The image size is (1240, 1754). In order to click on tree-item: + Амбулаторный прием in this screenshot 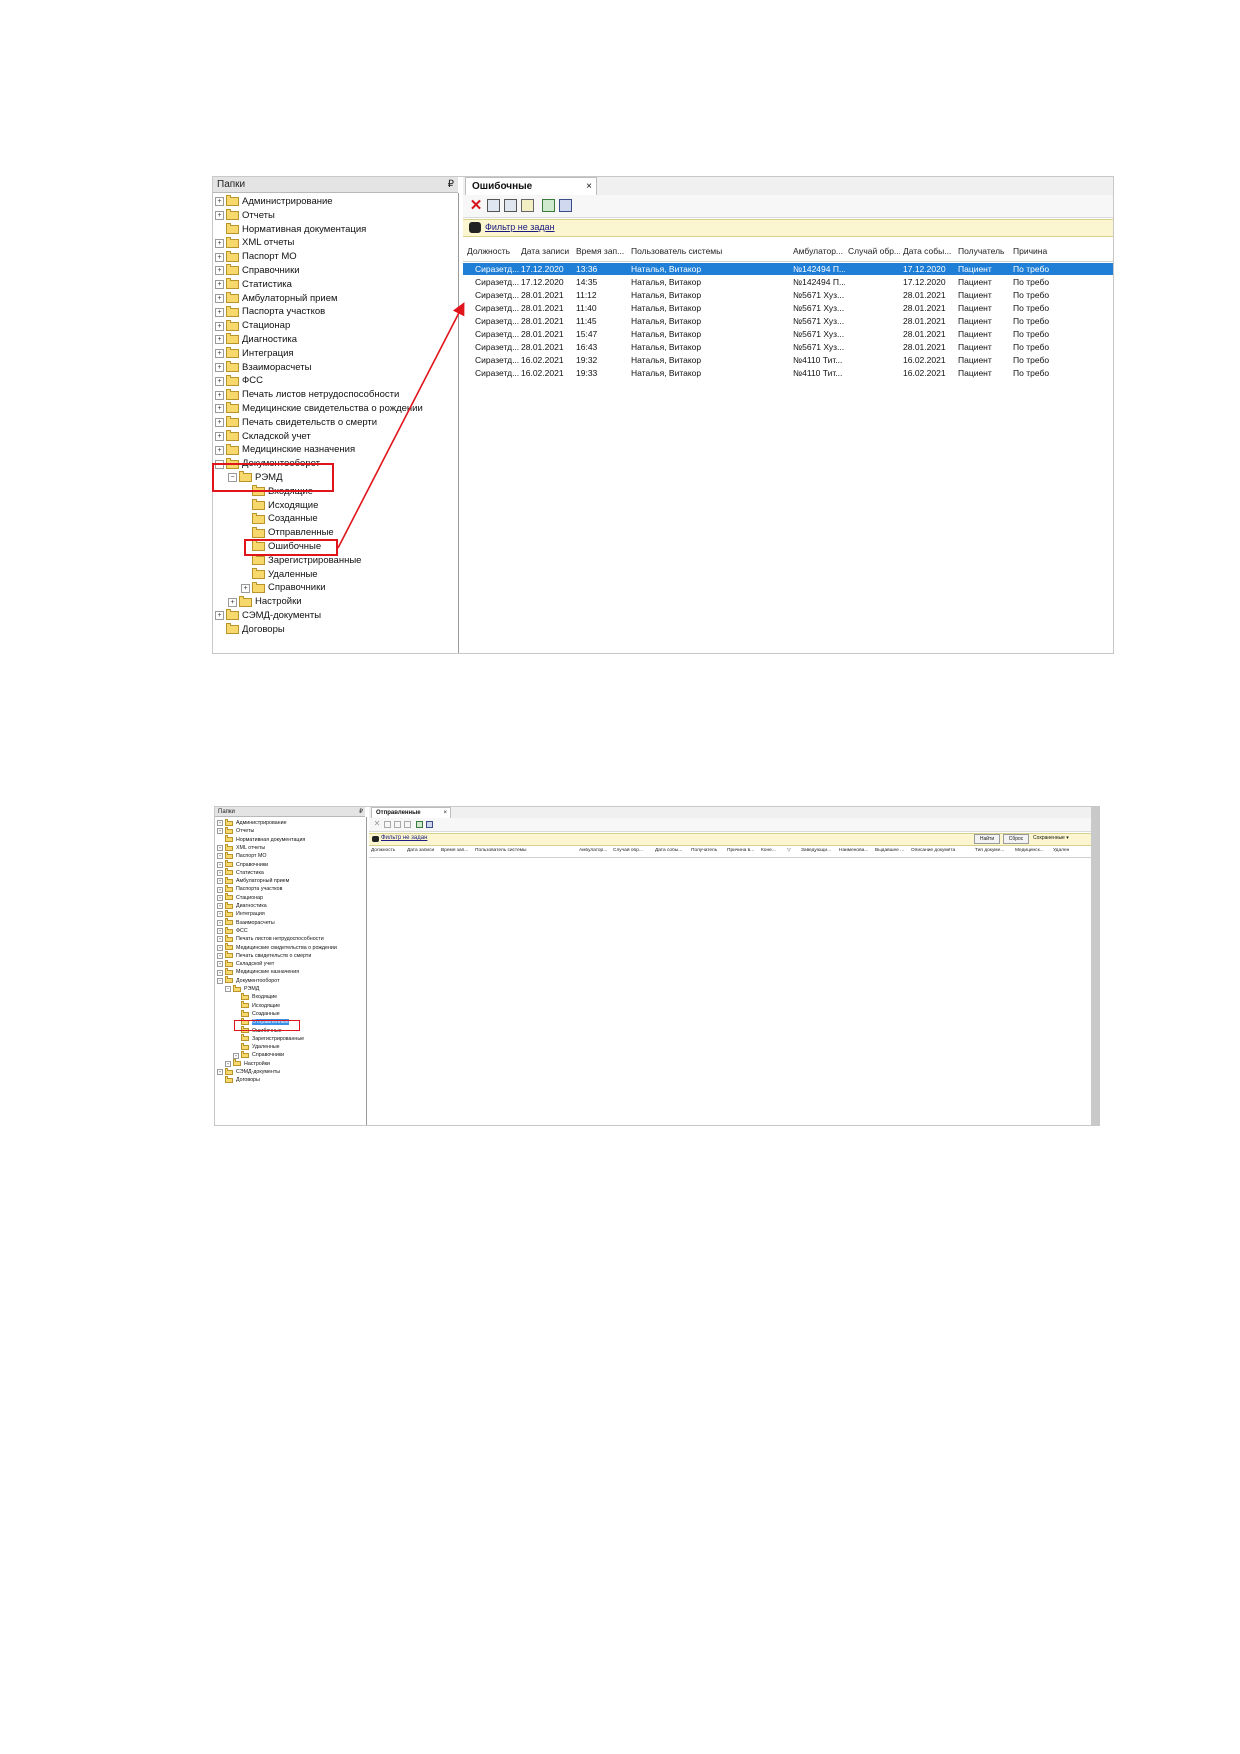, I will do `click(253, 880)`.